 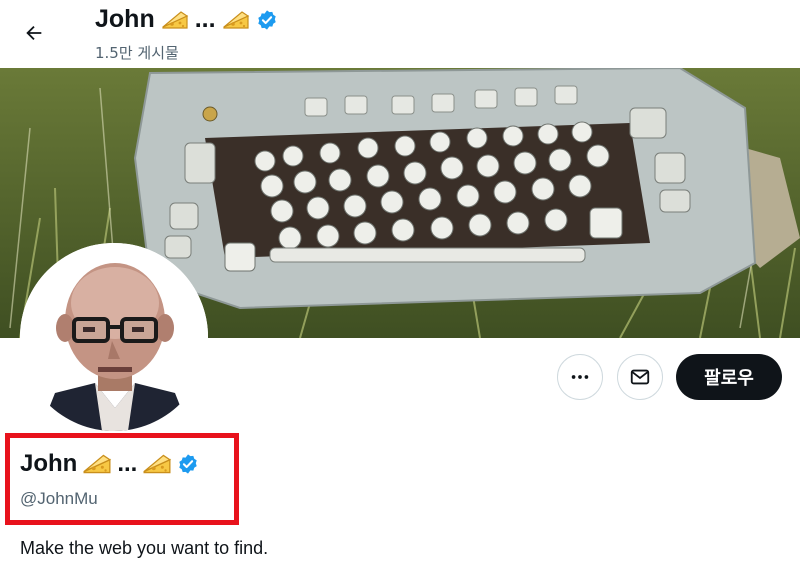 I want to click on top-bar: John ... 1.5만 게시물, so click(x=400, y=34).